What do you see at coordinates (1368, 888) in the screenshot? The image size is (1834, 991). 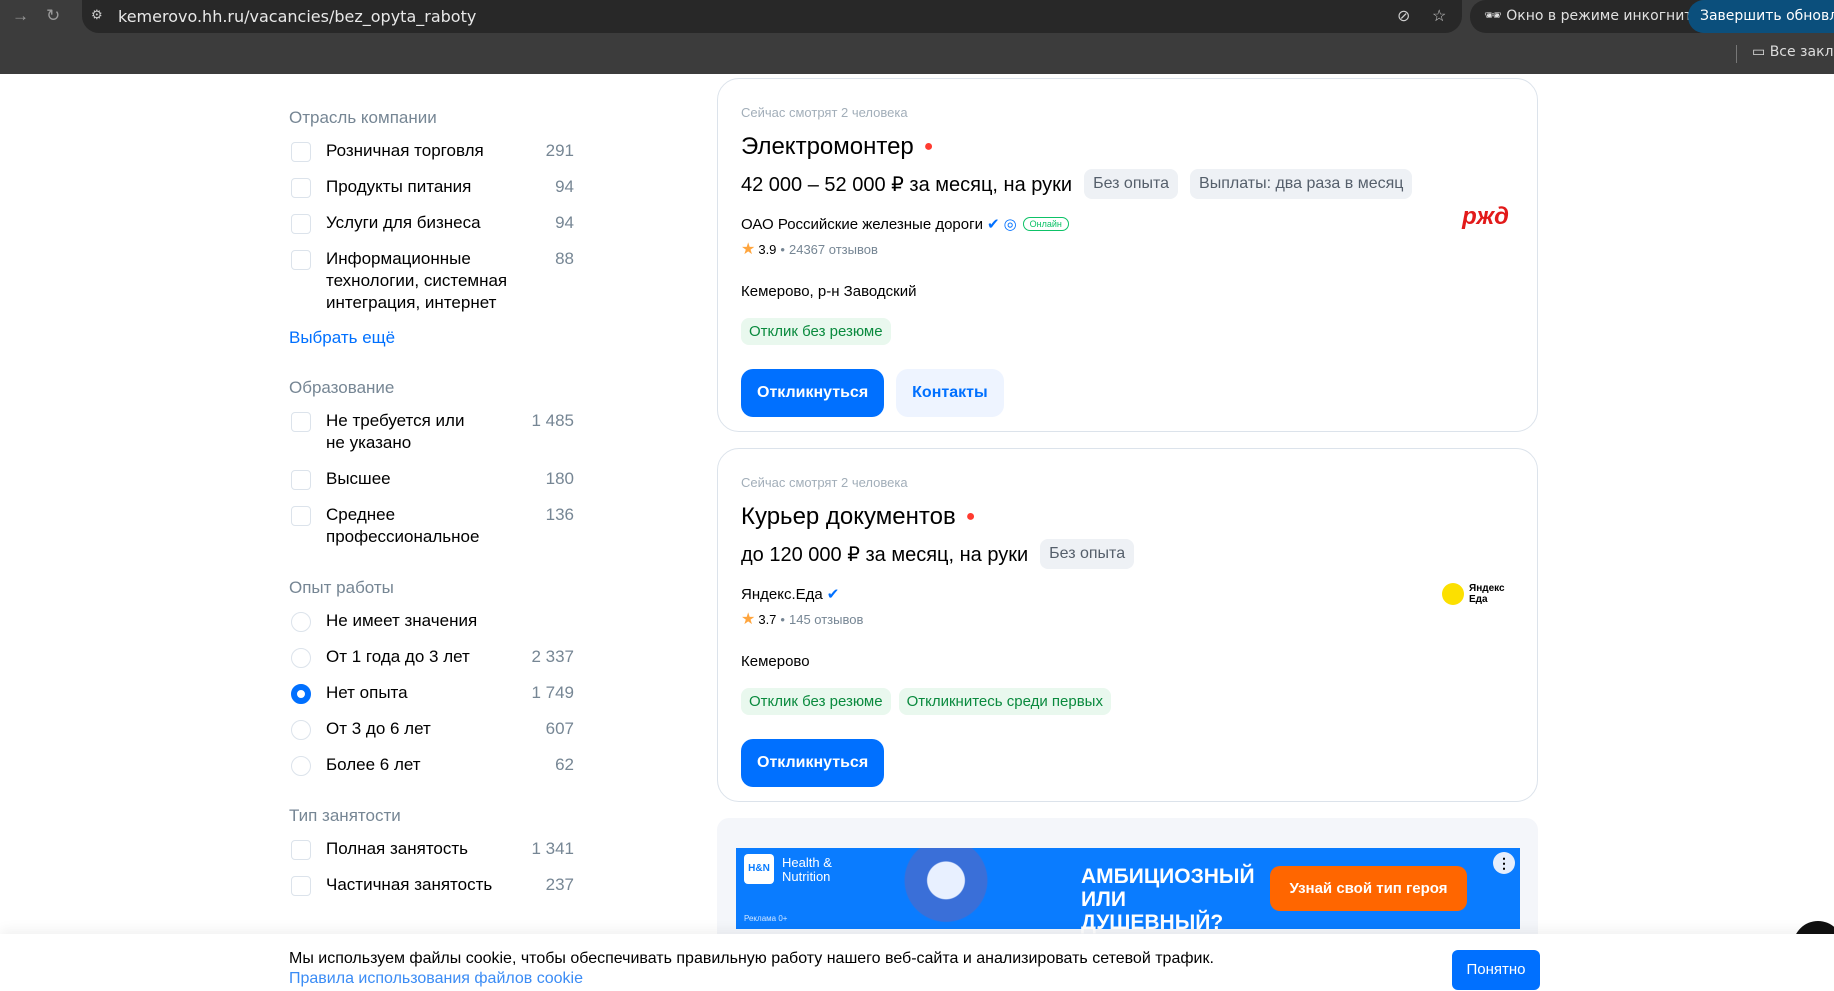 I see `ad-cta-button: Узнай свой тип героя` at bounding box center [1368, 888].